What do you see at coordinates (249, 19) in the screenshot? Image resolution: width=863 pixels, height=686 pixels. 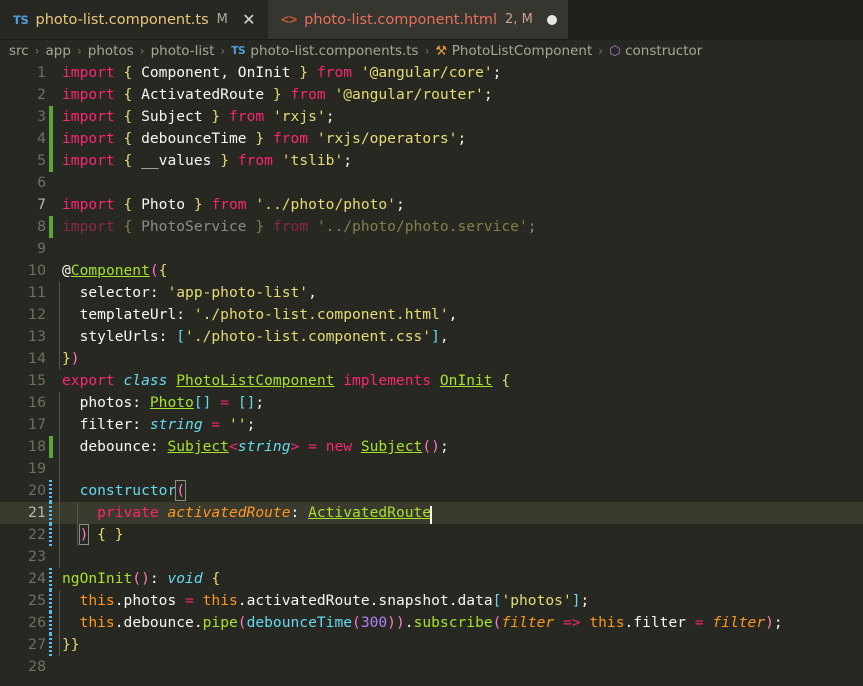 I see `close-icon: ✕` at bounding box center [249, 19].